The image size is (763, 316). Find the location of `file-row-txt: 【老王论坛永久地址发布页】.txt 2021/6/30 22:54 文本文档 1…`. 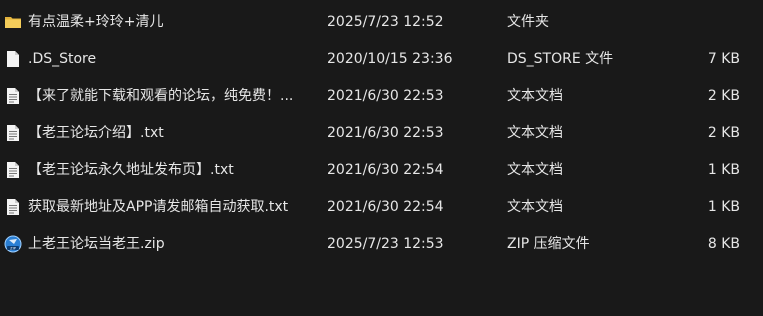

file-row-txt: 【老王论坛永久地址发布页】.txt 2021/6/30 22:54 文本文档 1… is located at coordinates (381, 170).